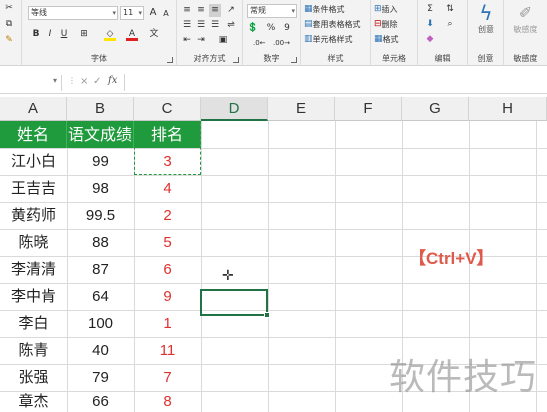 The image size is (547, 412). Describe the element at coordinates (450, 9) in the screenshot. I see `sort-filter-icon: ⇅` at that location.